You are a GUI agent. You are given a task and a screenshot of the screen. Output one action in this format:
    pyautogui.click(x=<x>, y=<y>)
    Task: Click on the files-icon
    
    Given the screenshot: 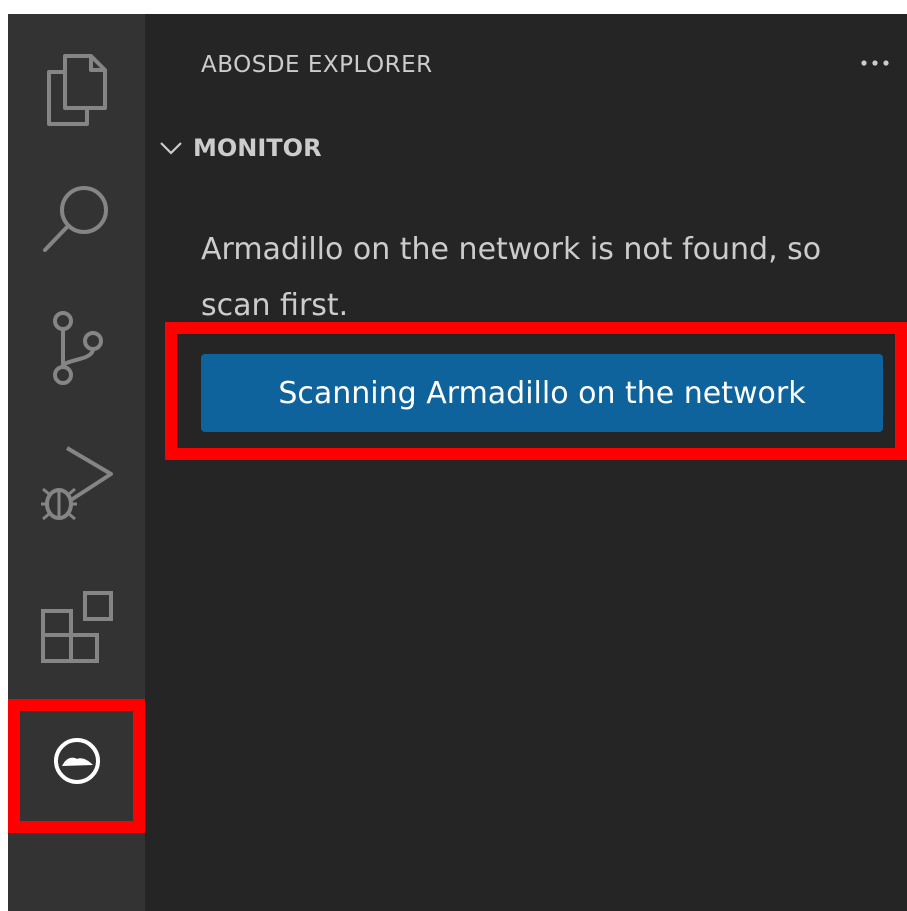 What is the action you would take?
    pyautogui.click(x=76, y=90)
    